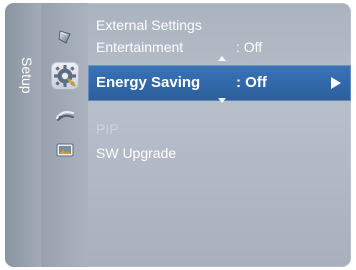  What do you see at coordinates (219, 83) in the screenshot?
I see `menu-item-energy-saving: Energy Saving : Off` at bounding box center [219, 83].